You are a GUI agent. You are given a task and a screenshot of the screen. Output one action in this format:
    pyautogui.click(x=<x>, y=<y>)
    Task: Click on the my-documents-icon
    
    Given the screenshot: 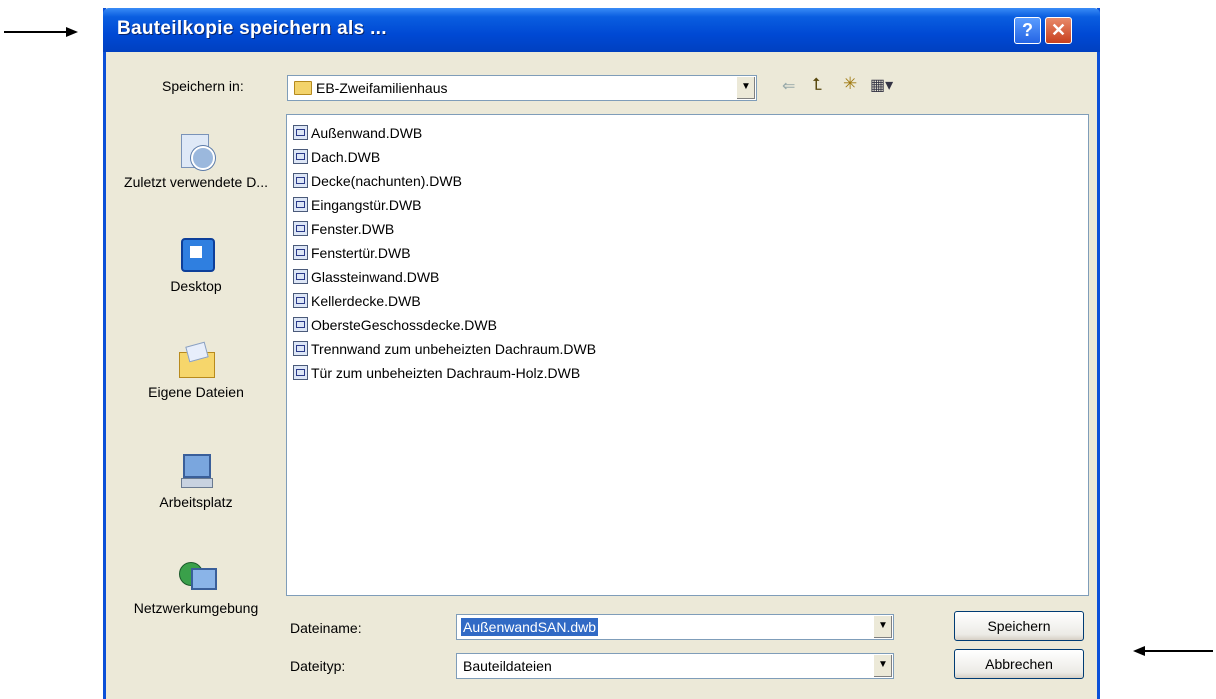 What is the action you would take?
    pyautogui.click(x=196, y=360)
    